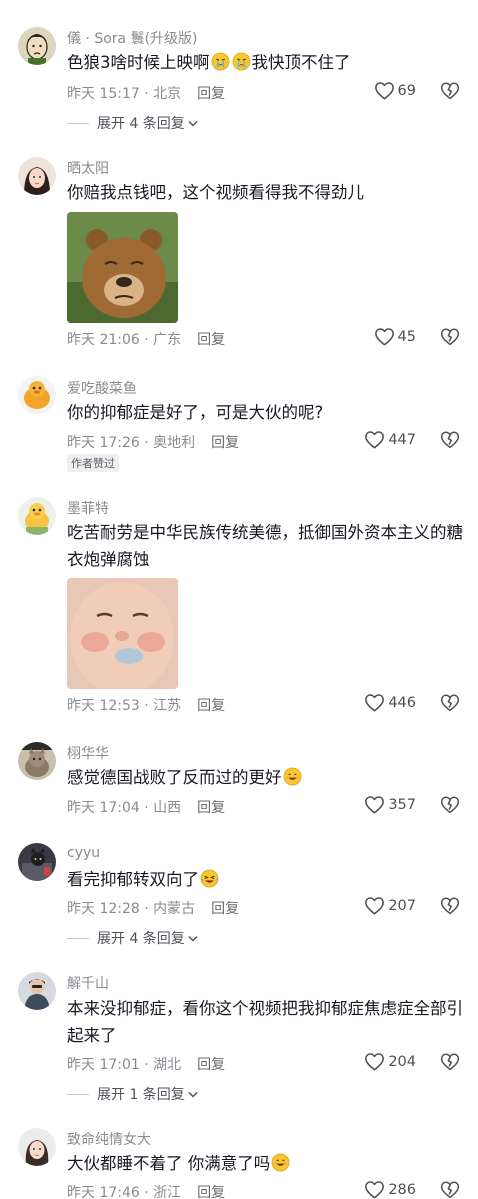  I want to click on like-button: 446, so click(390, 702).